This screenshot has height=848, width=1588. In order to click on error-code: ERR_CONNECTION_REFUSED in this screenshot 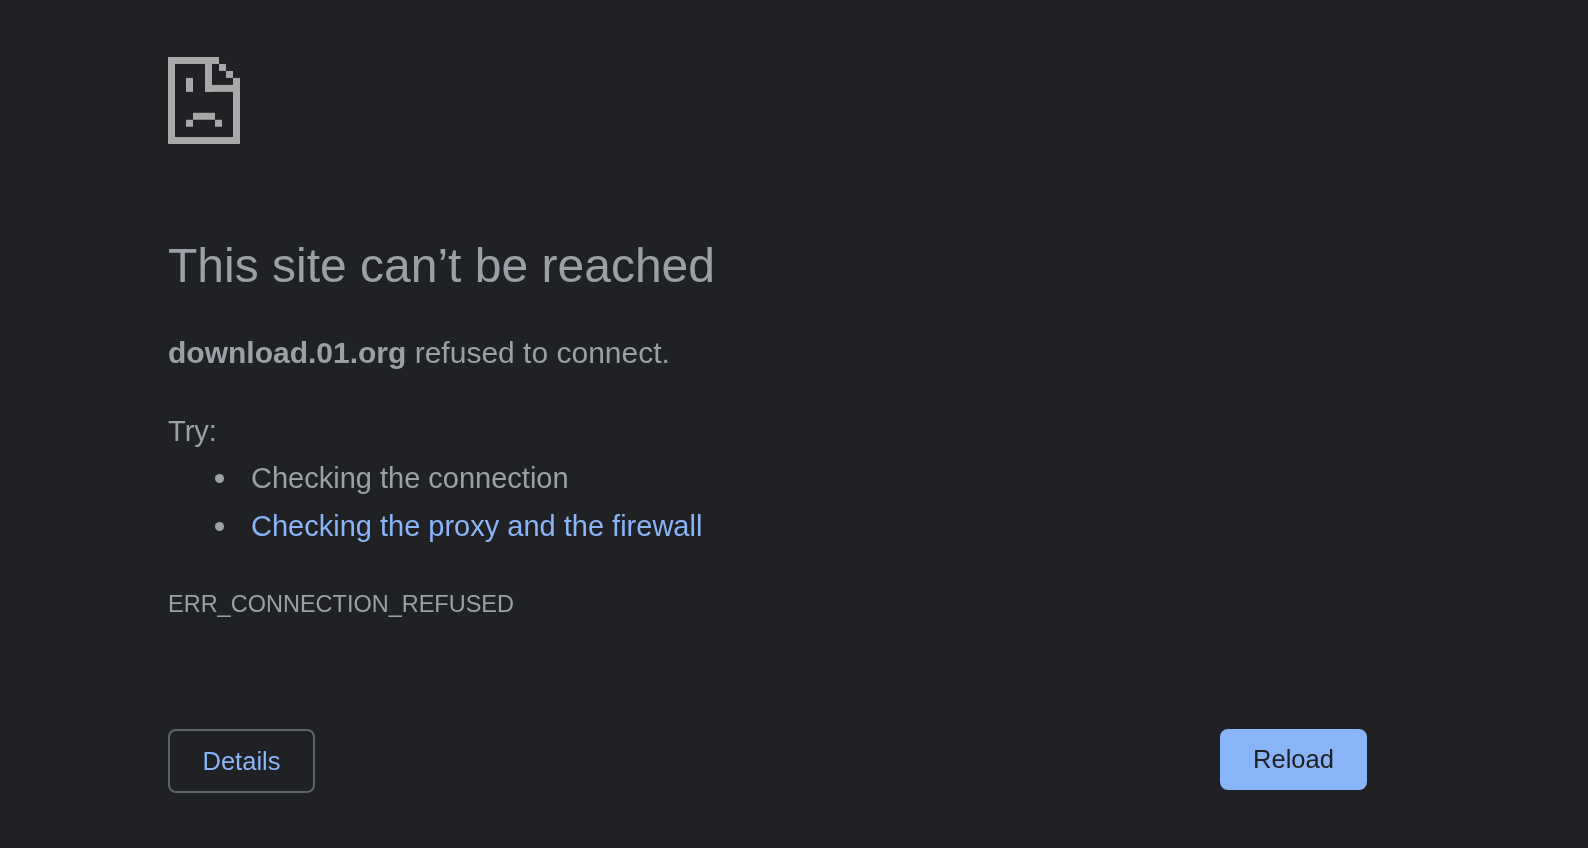, I will do `click(341, 604)`.